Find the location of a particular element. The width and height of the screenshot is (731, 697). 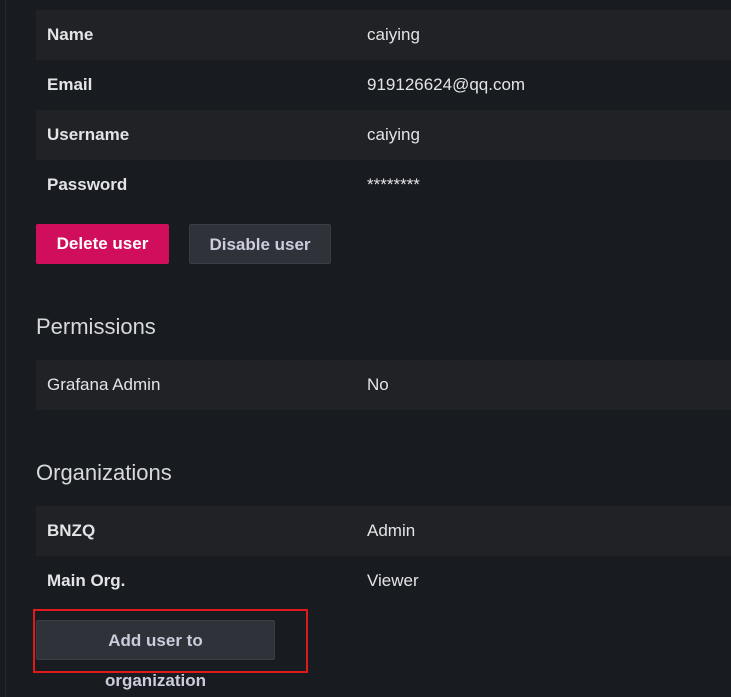

user-info-row-password: Password ******** is located at coordinates (383, 185).